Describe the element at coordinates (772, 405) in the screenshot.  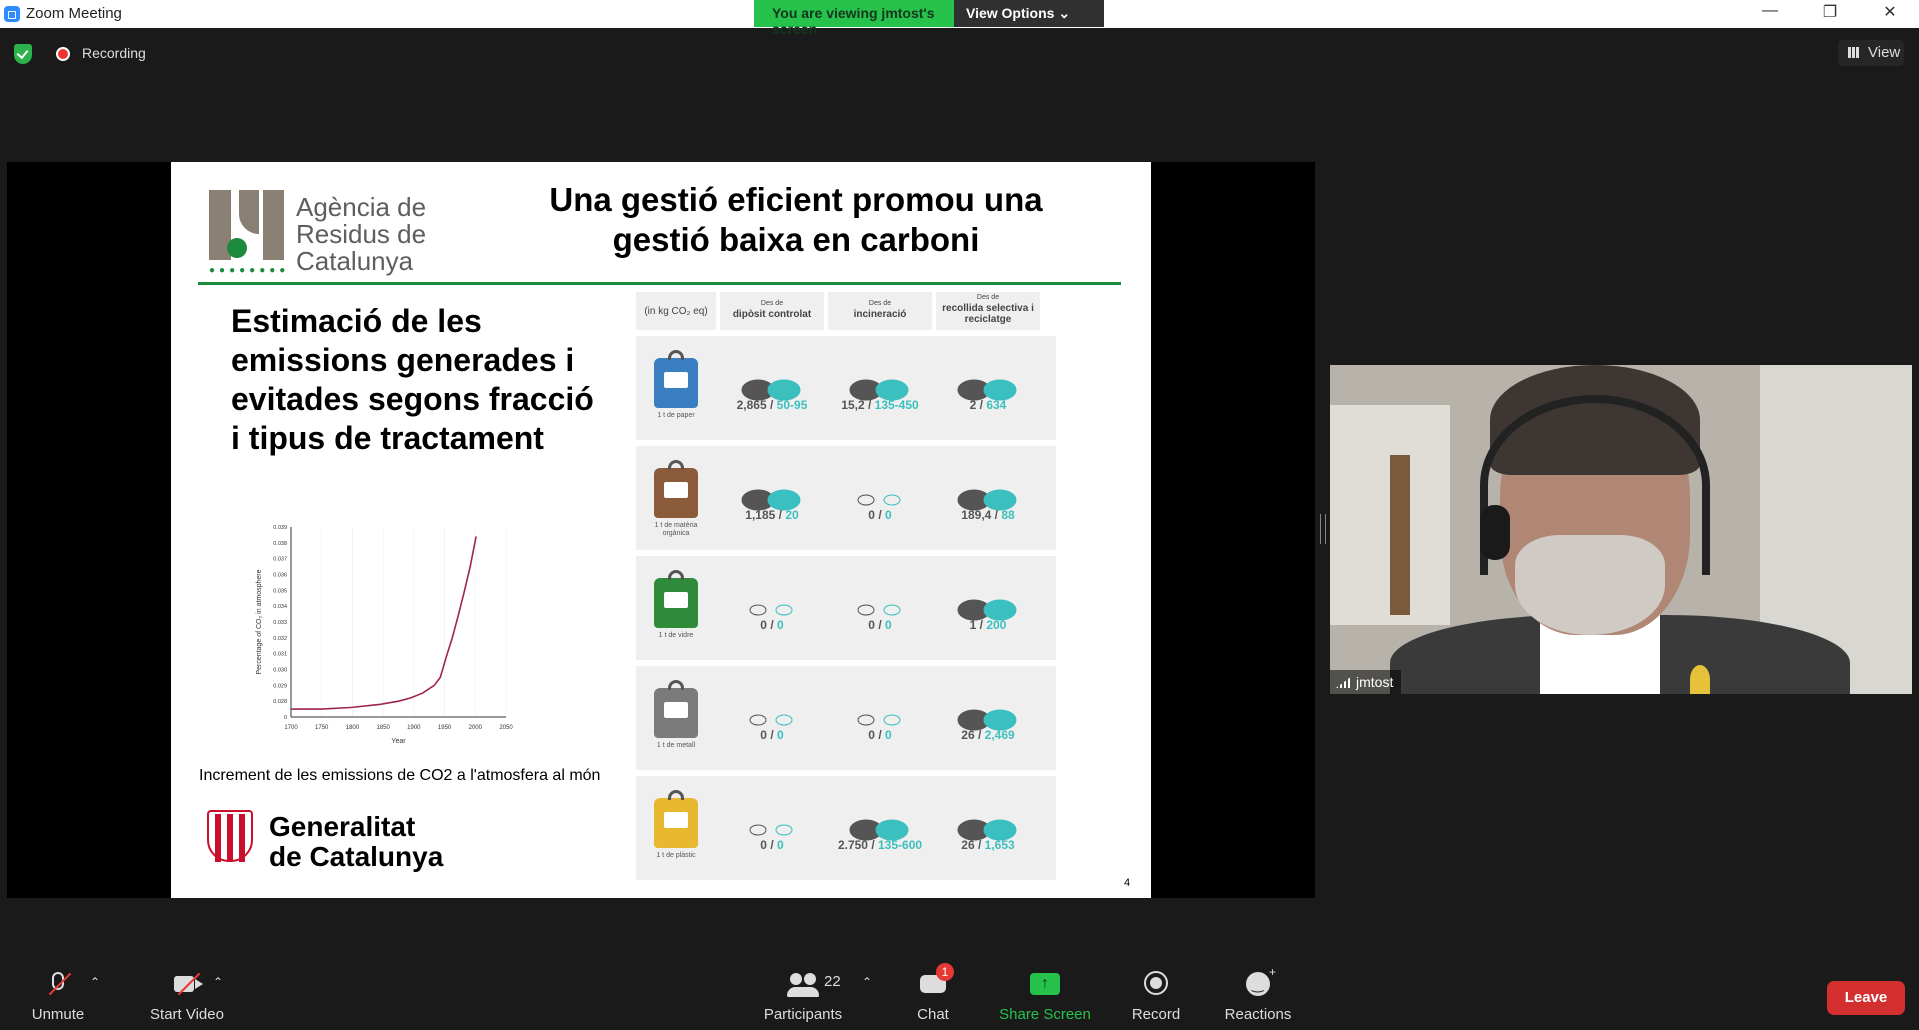
I see `emission-value: 2,865 / 50-95` at that location.